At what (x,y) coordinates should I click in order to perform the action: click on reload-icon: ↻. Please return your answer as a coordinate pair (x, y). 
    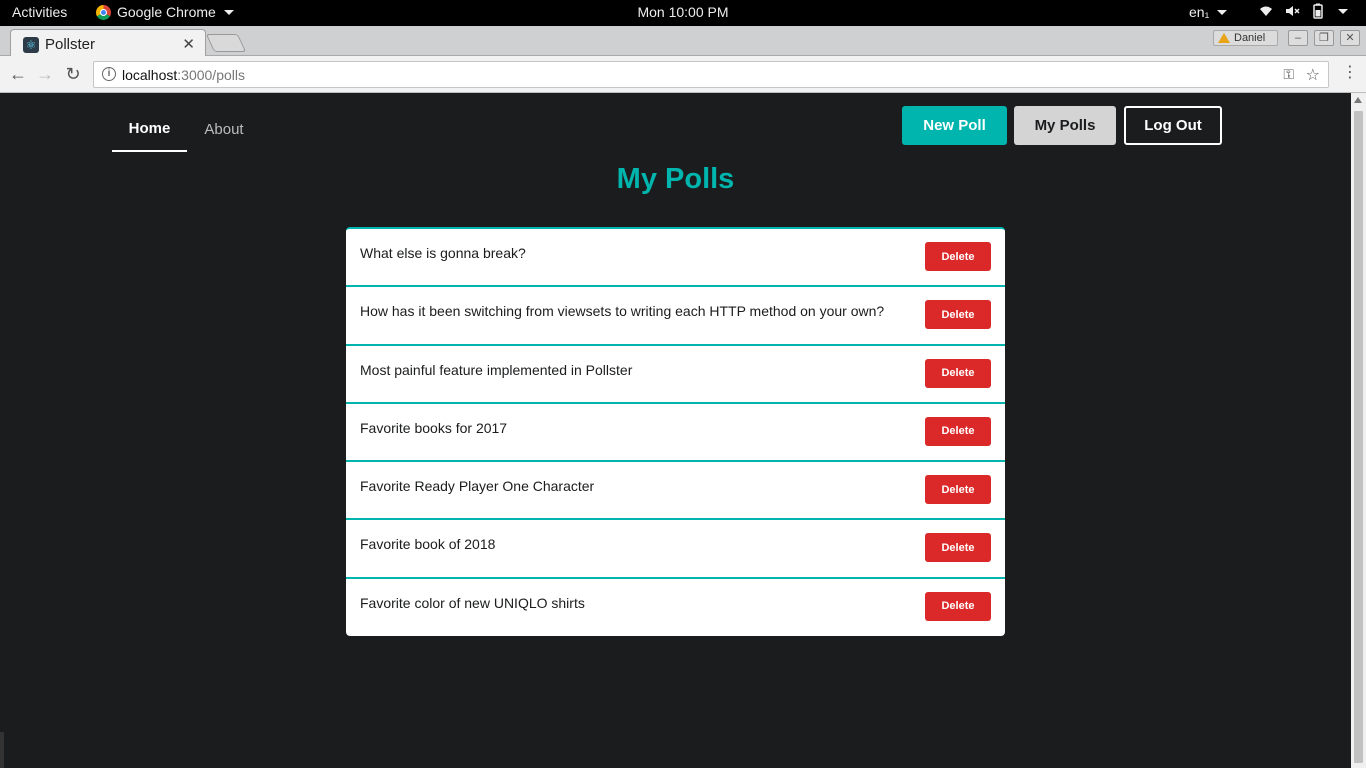
    Looking at the image, I should click on (73, 74).